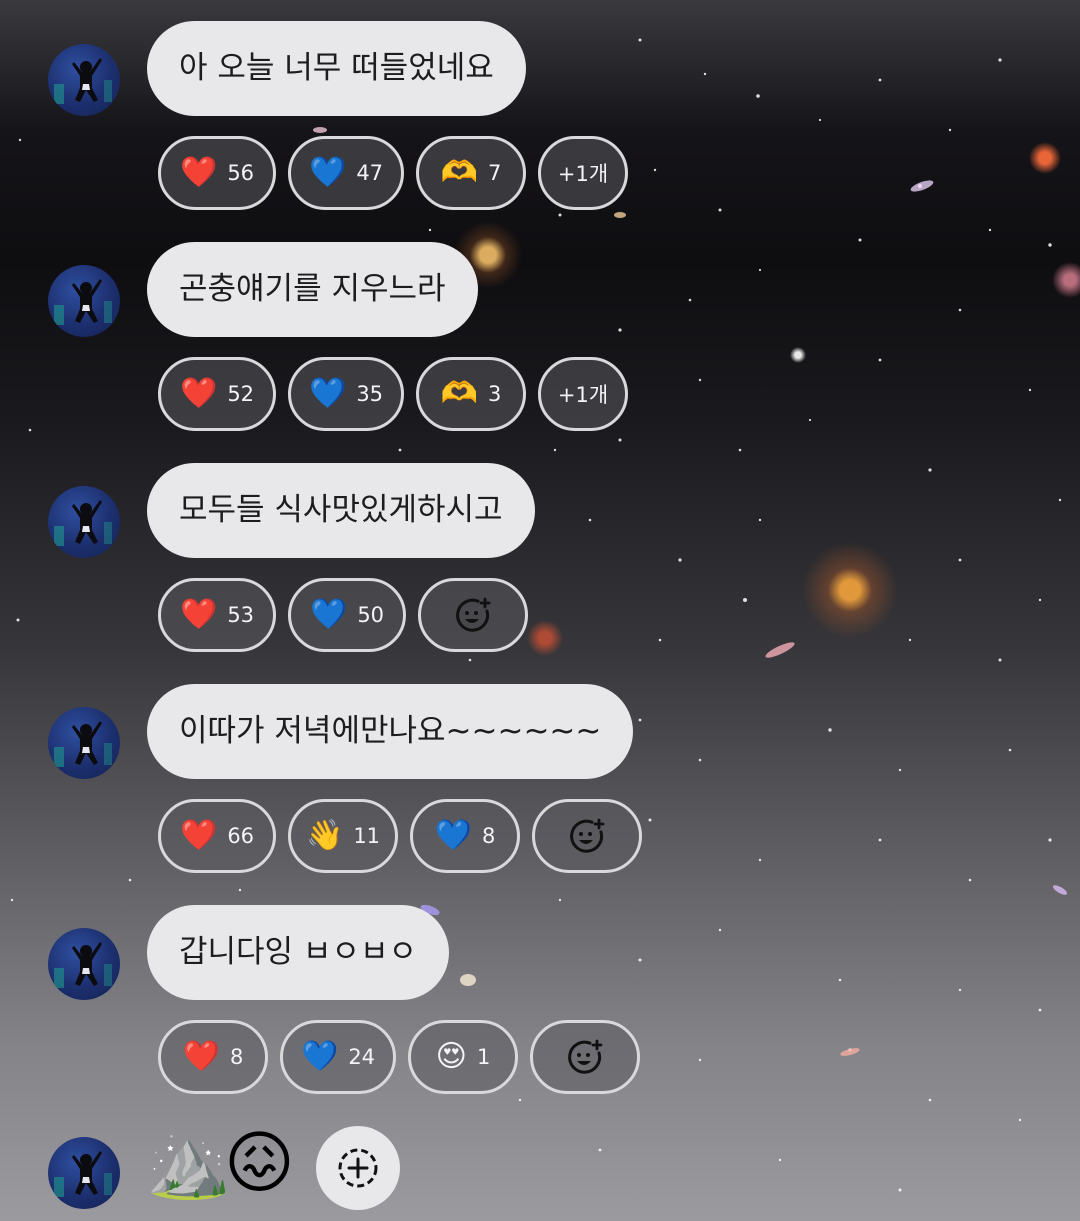  What do you see at coordinates (494, 173) in the screenshot?
I see `reaction-count: 7` at bounding box center [494, 173].